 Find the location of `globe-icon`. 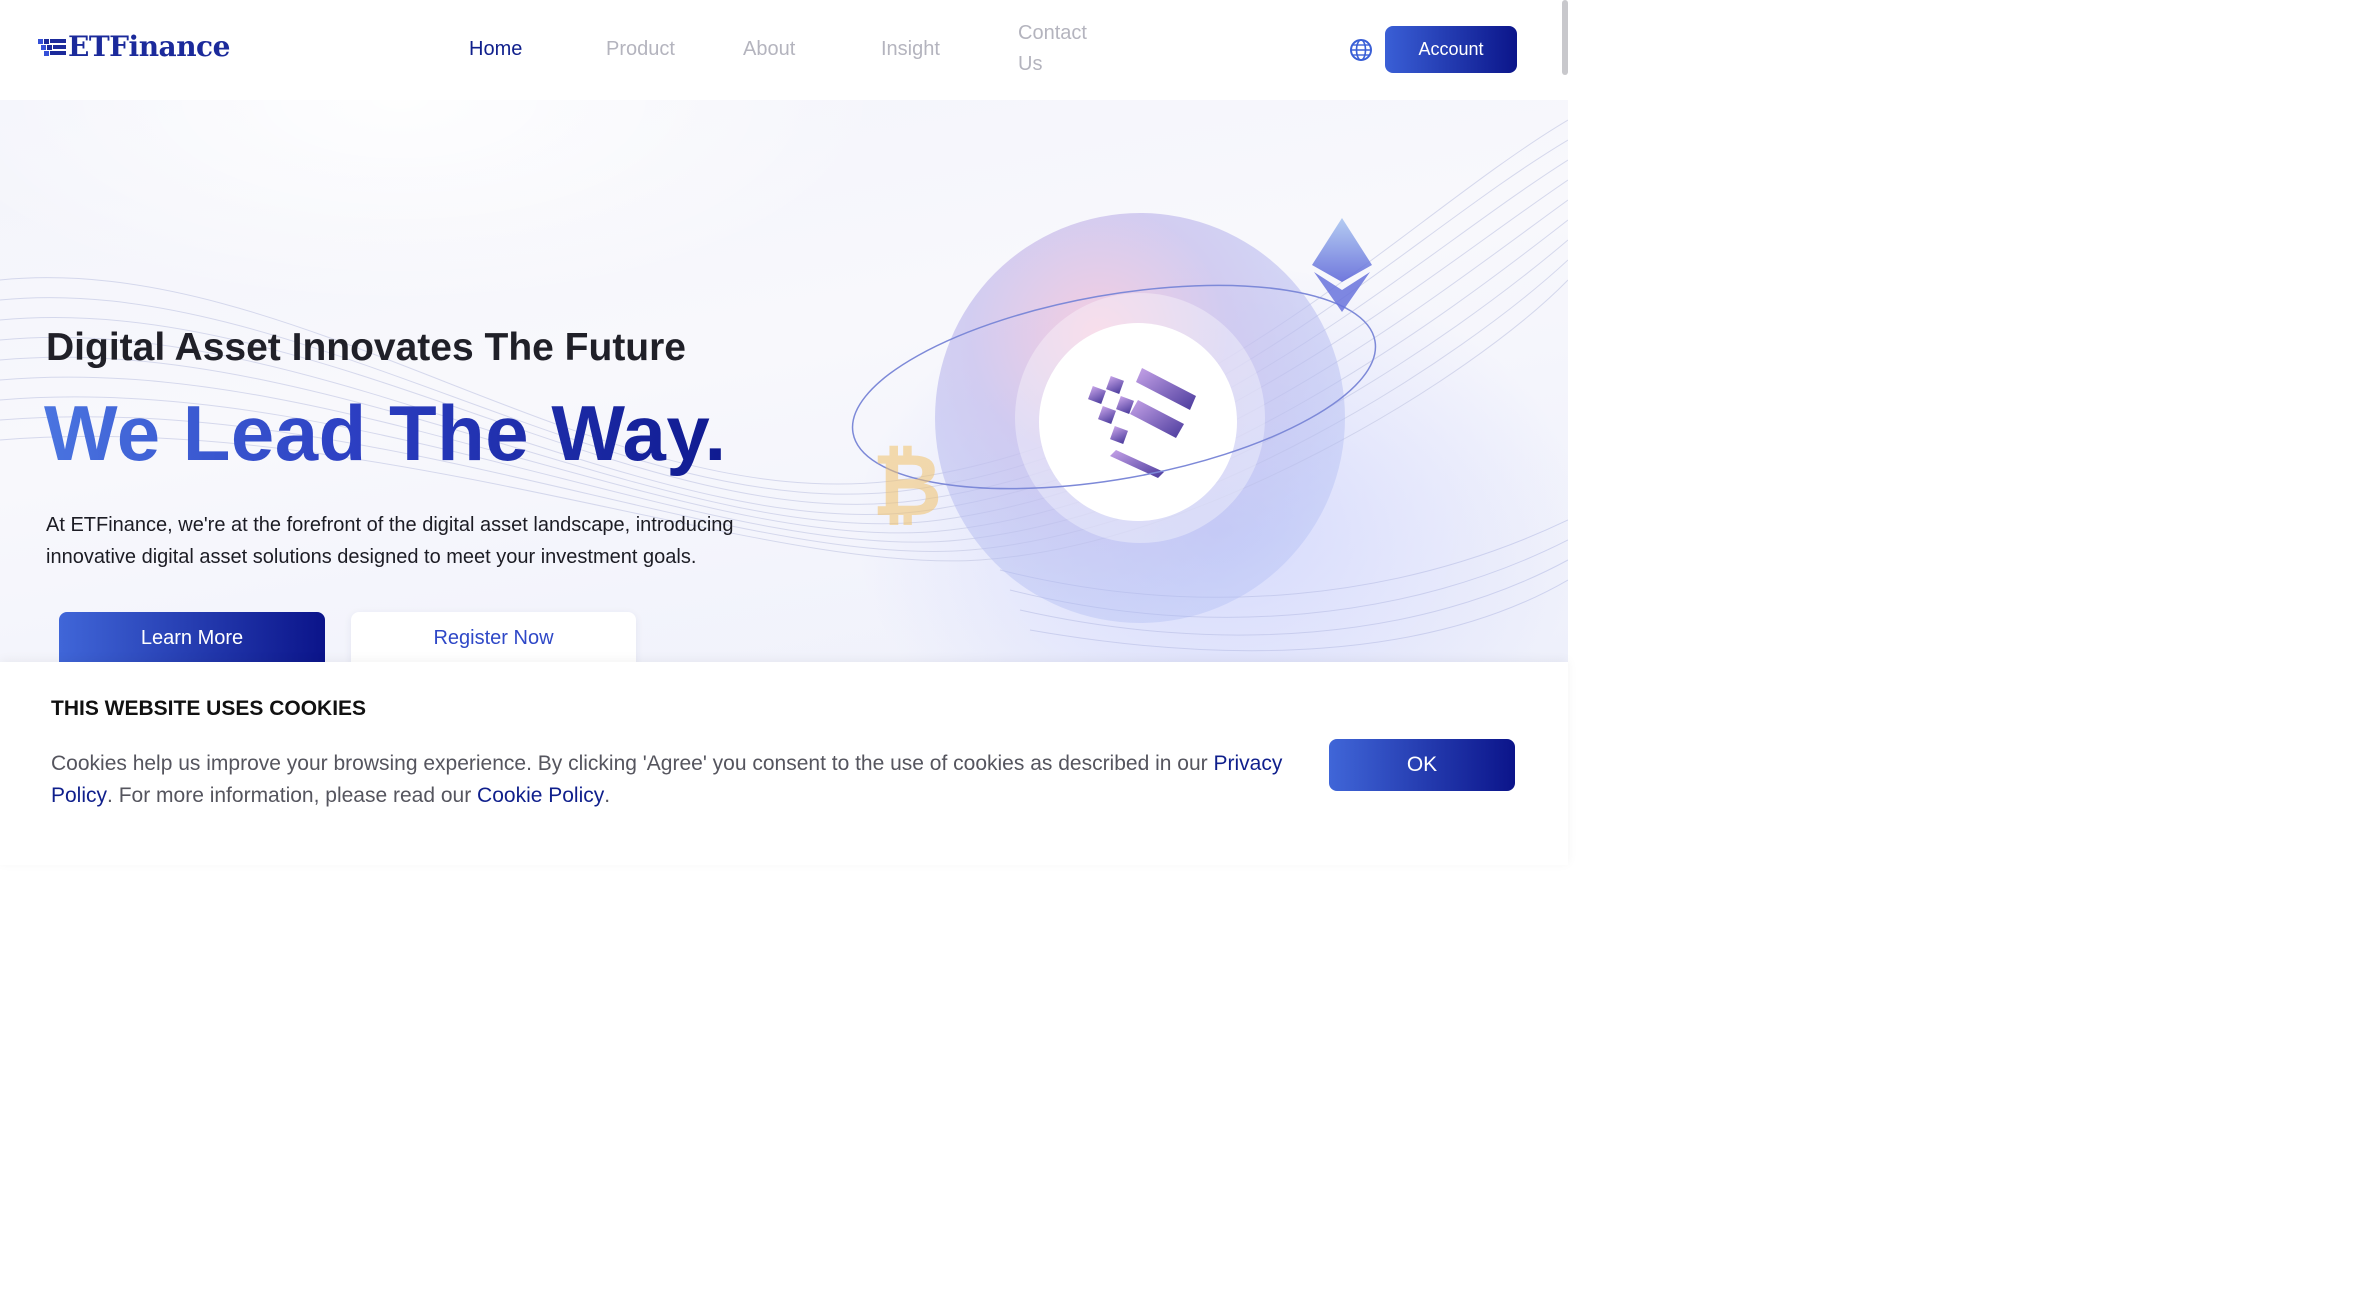

globe-icon is located at coordinates (1361, 50).